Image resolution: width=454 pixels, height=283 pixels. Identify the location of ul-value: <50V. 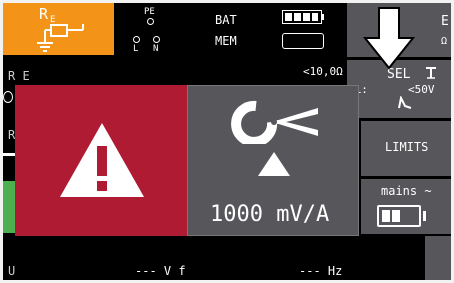
(421, 89).